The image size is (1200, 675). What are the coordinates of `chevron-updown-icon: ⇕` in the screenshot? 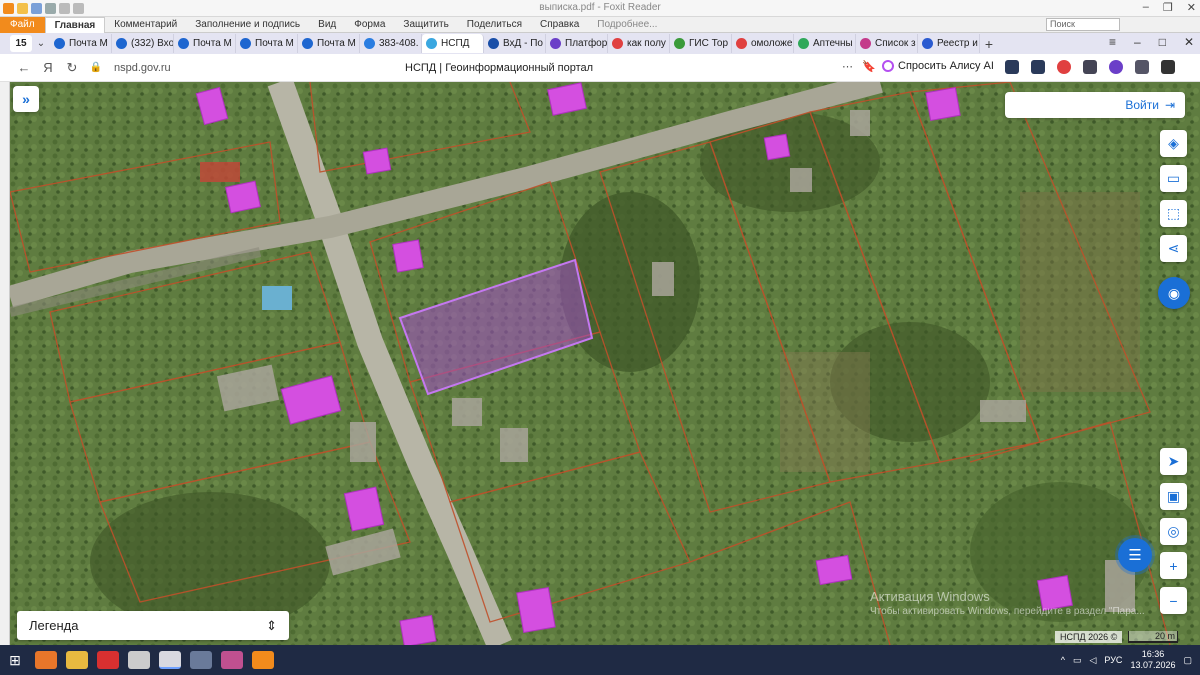 It's located at (271, 625).